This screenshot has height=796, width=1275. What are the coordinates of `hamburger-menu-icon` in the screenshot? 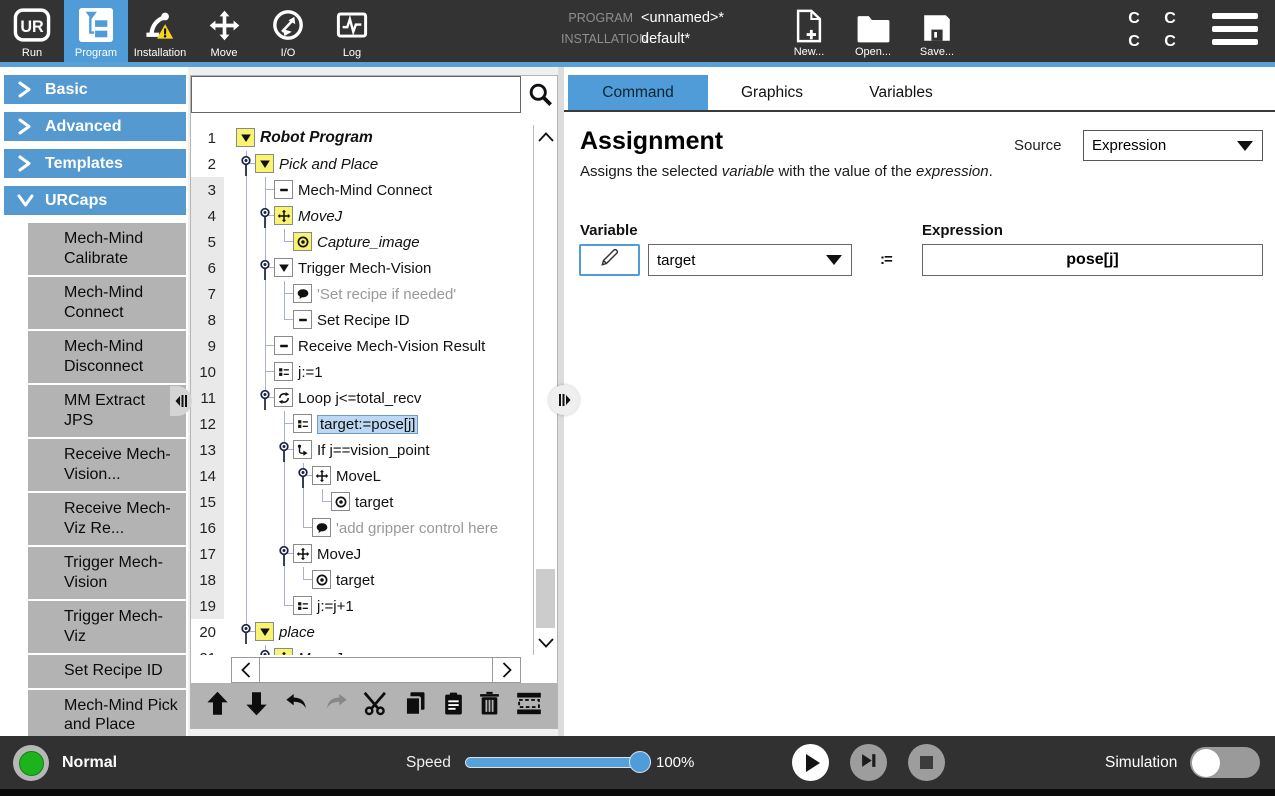 It's located at (1235, 32).